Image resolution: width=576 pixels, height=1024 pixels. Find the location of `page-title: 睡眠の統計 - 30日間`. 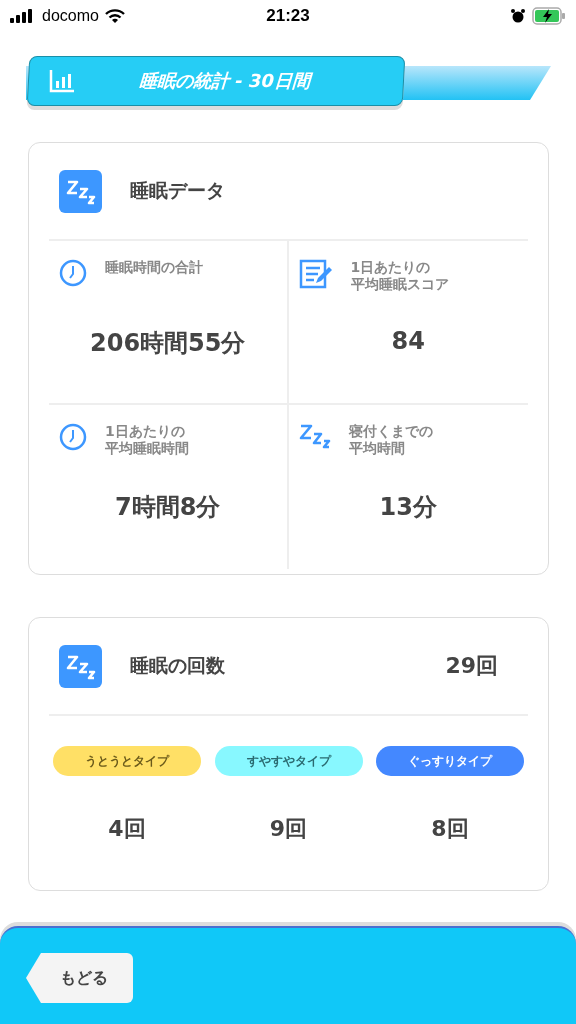

page-title: 睡眠の統計 - 30日間 is located at coordinates (224, 81).